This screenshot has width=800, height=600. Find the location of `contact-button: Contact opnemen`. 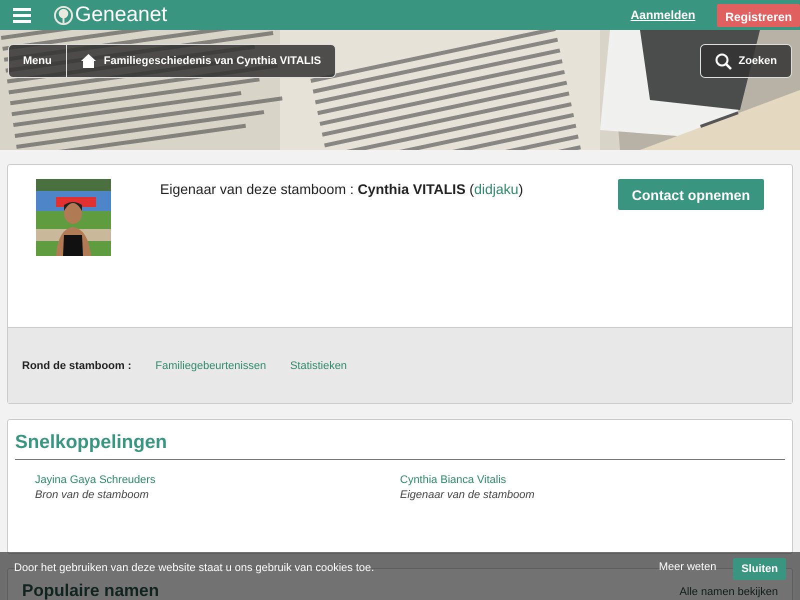

contact-button: Contact opnemen is located at coordinates (691, 194).